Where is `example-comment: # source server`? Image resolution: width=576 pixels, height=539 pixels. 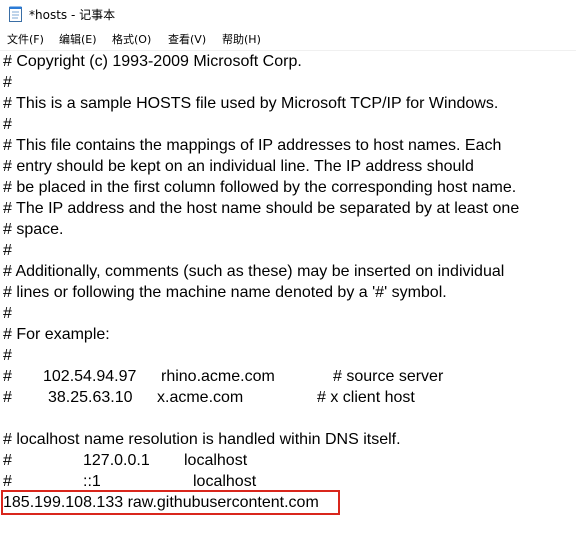
example-comment: # source server is located at coordinates (388, 376).